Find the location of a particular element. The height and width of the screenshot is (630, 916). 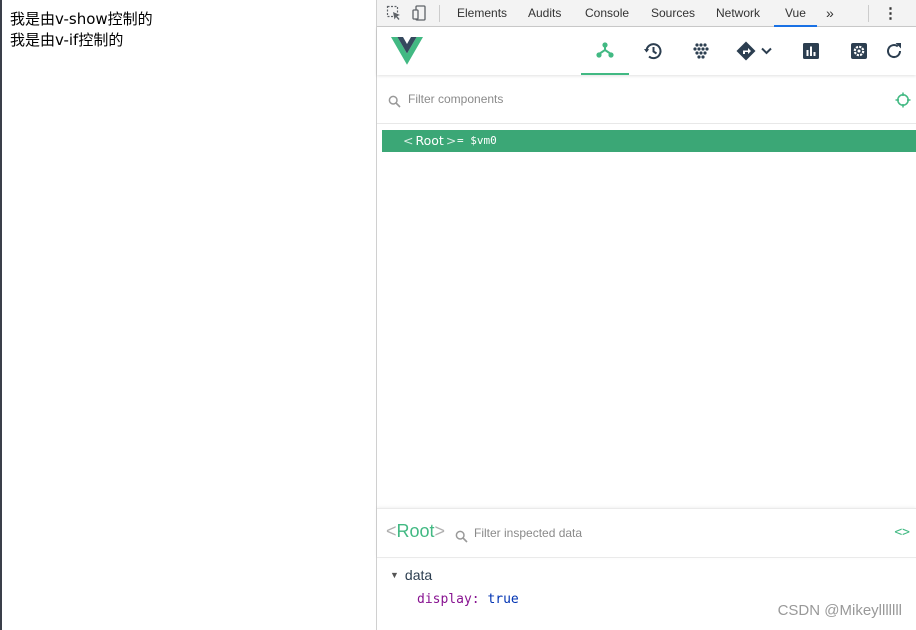

inspector-header: <Root> Filter inspected data <> is located at coordinates (646, 533).